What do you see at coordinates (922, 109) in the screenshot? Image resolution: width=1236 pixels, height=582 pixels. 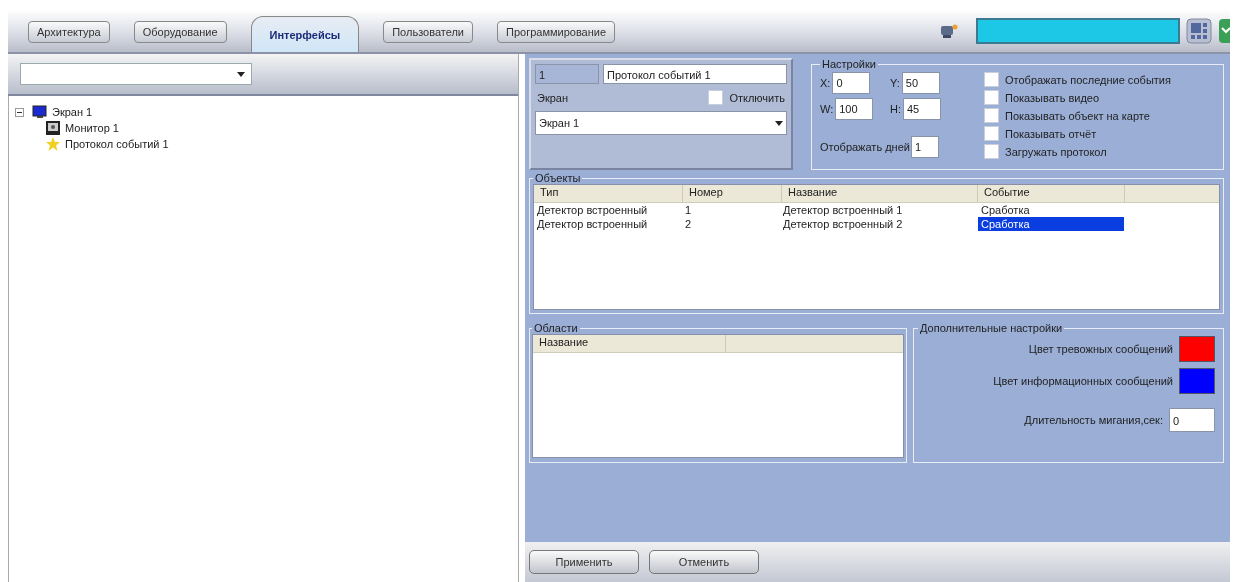 I see `input-field: 45` at bounding box center [922, 109].